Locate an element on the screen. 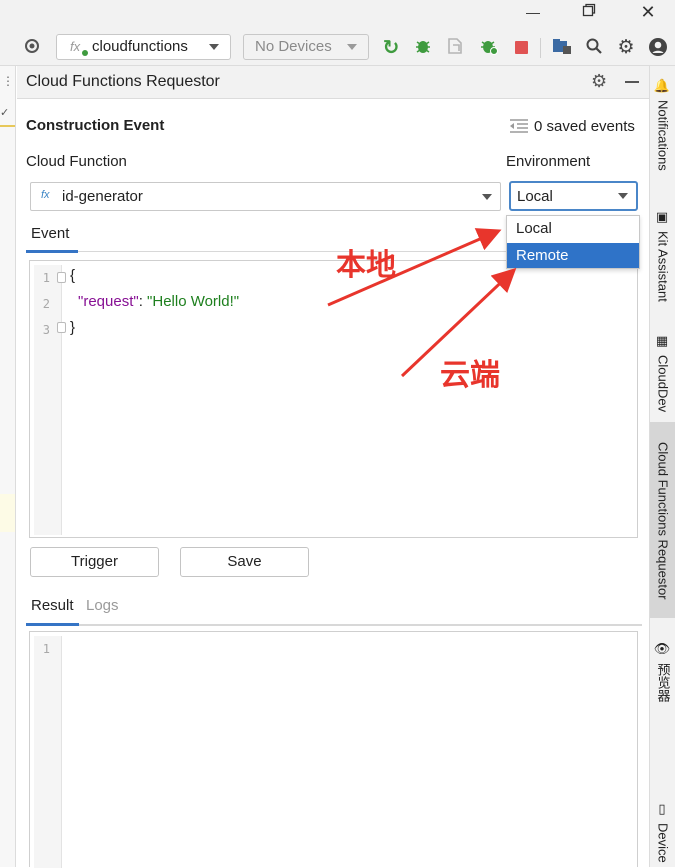 The width and height of the screenshot is (675, 868). annotation-remote: 云端 is located at coordinates (470, 375).